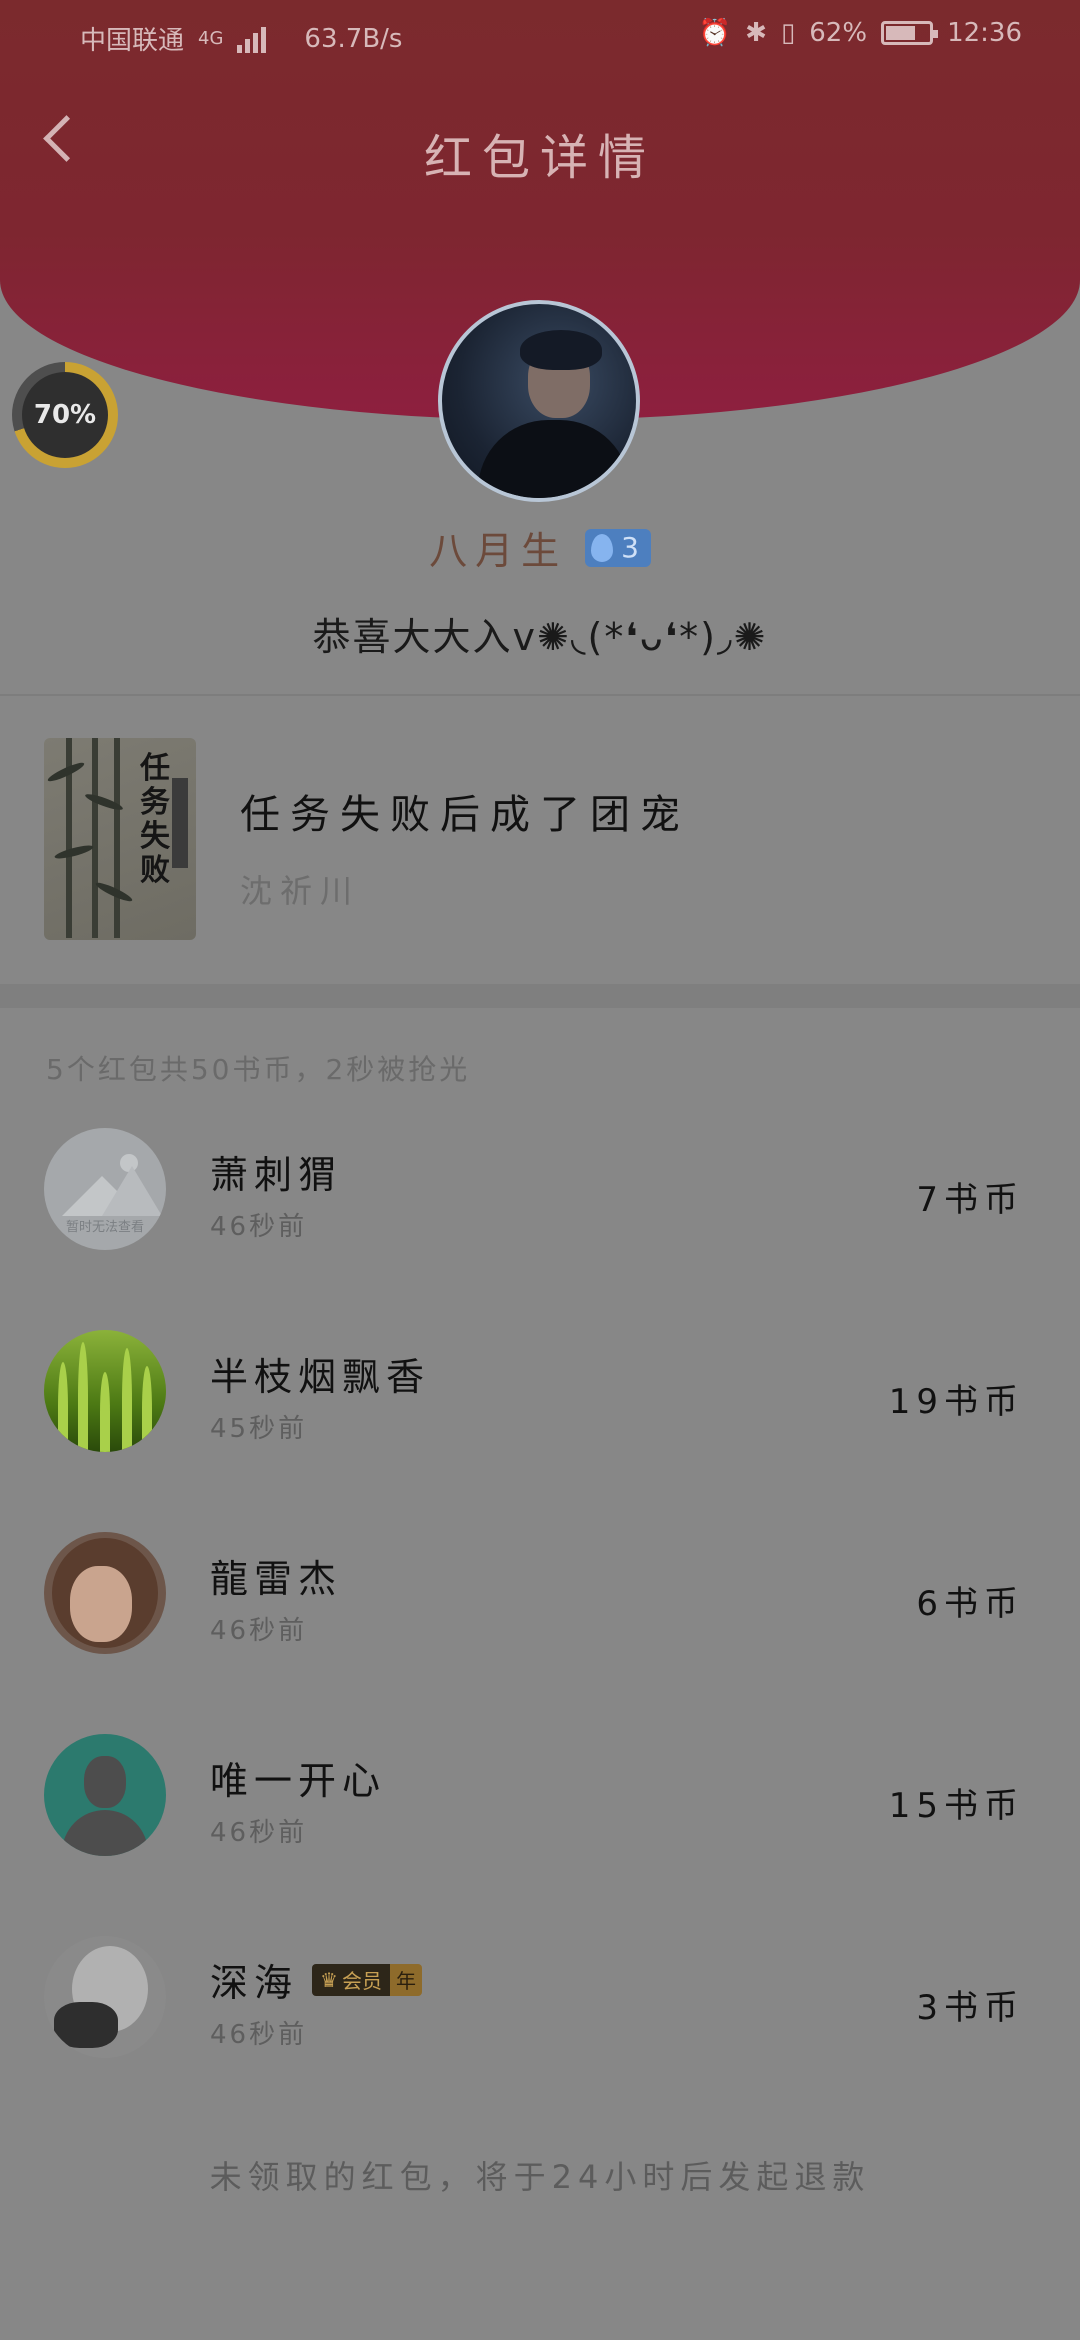 This screenshot has width=1080, height=2340. What do you see at coordinates (956, 1402) in the screenshot?
I see `claim-amount: 19书币` at bounding box center [956, 1402].